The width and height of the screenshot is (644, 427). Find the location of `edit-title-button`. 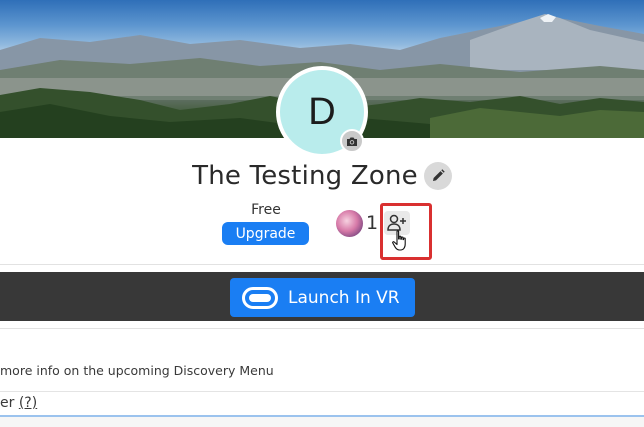

edit-title-button is located at coordinates (437, 176).